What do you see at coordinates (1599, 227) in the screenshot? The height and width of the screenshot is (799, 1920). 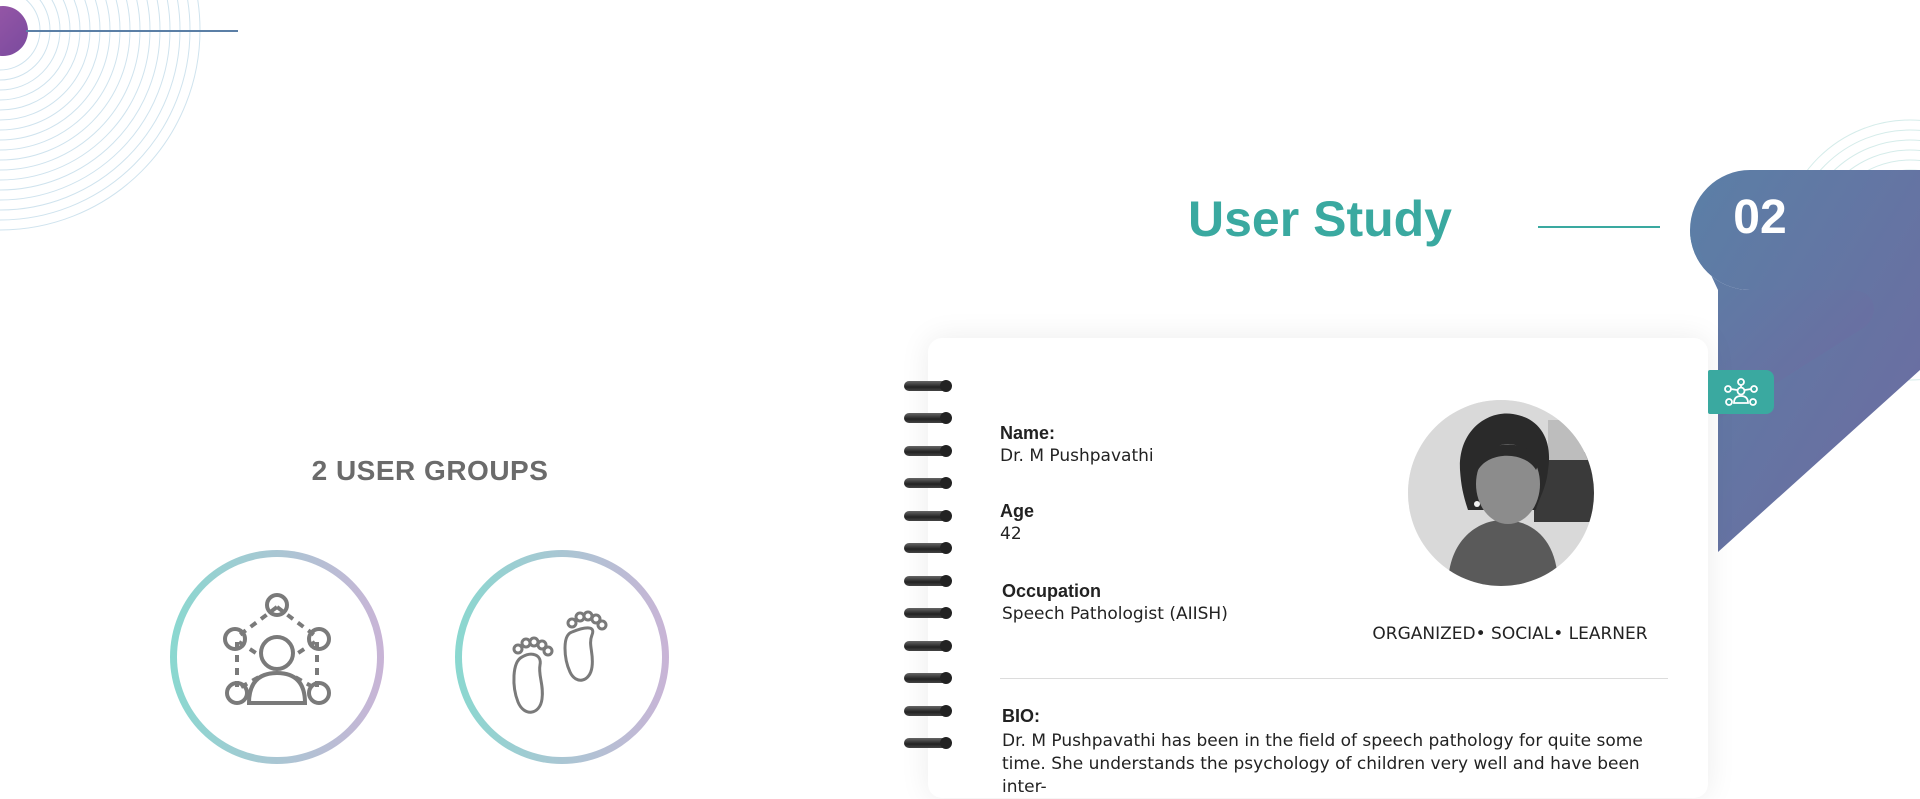 I see `title-divider-line` at bounding box center [1599, 227].